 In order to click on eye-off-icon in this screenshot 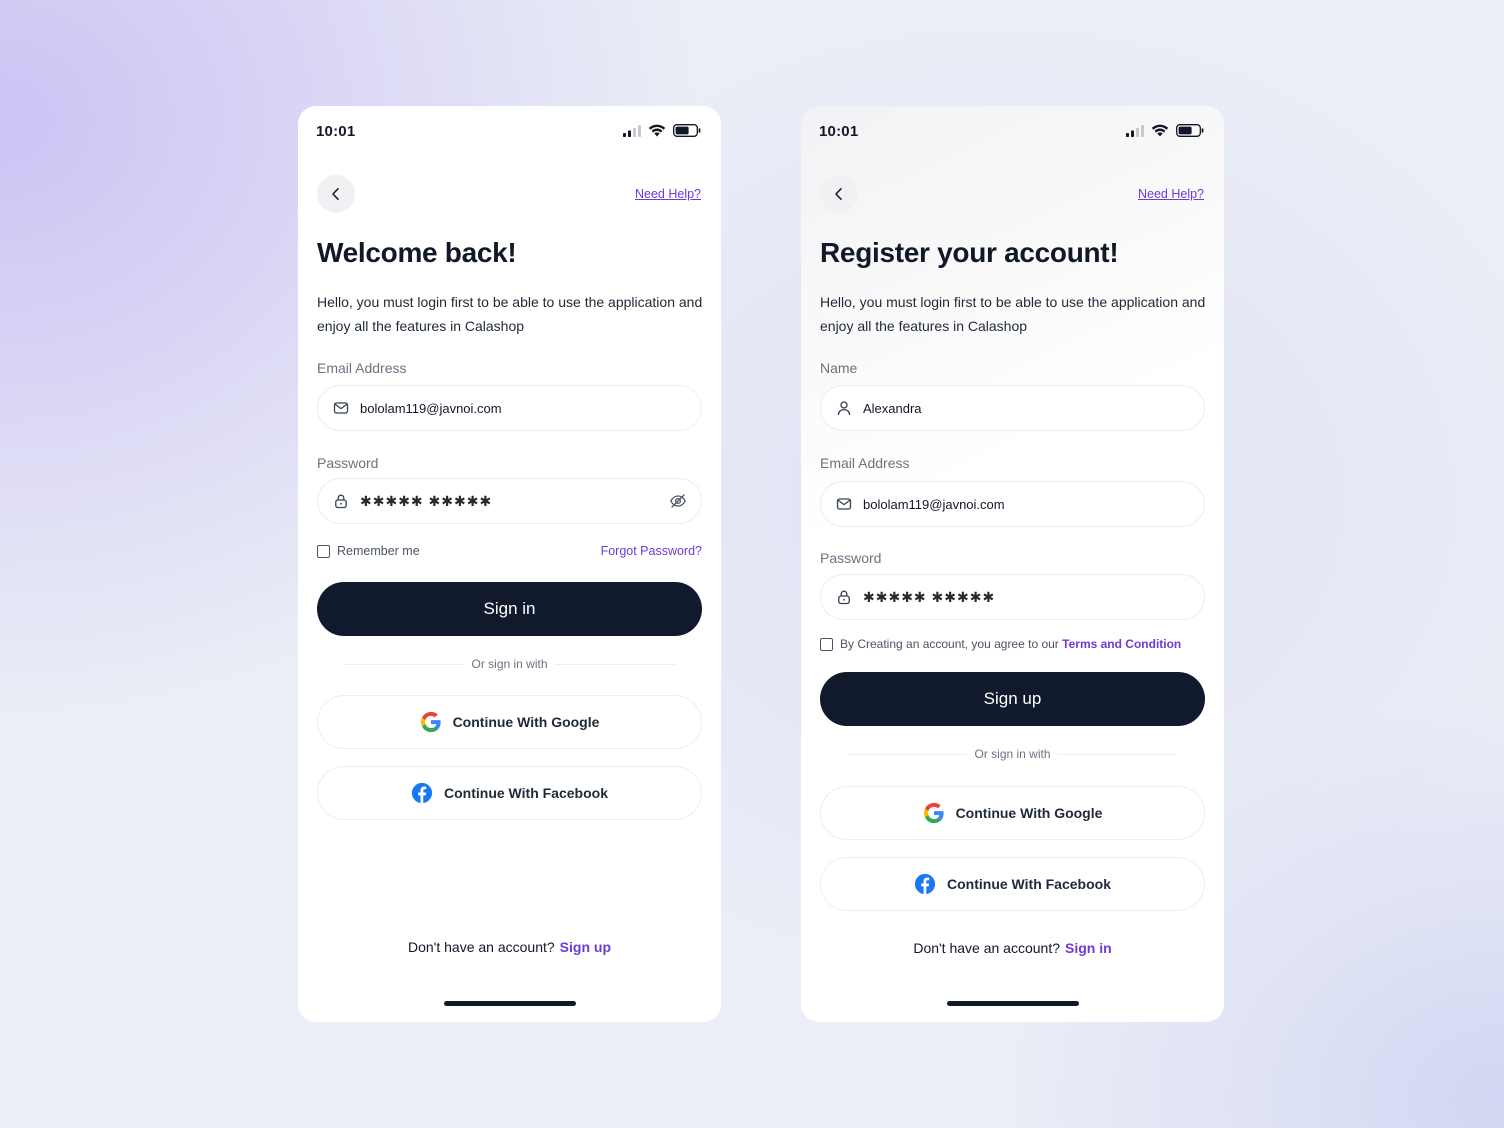, I will do `click(678, 501)`.